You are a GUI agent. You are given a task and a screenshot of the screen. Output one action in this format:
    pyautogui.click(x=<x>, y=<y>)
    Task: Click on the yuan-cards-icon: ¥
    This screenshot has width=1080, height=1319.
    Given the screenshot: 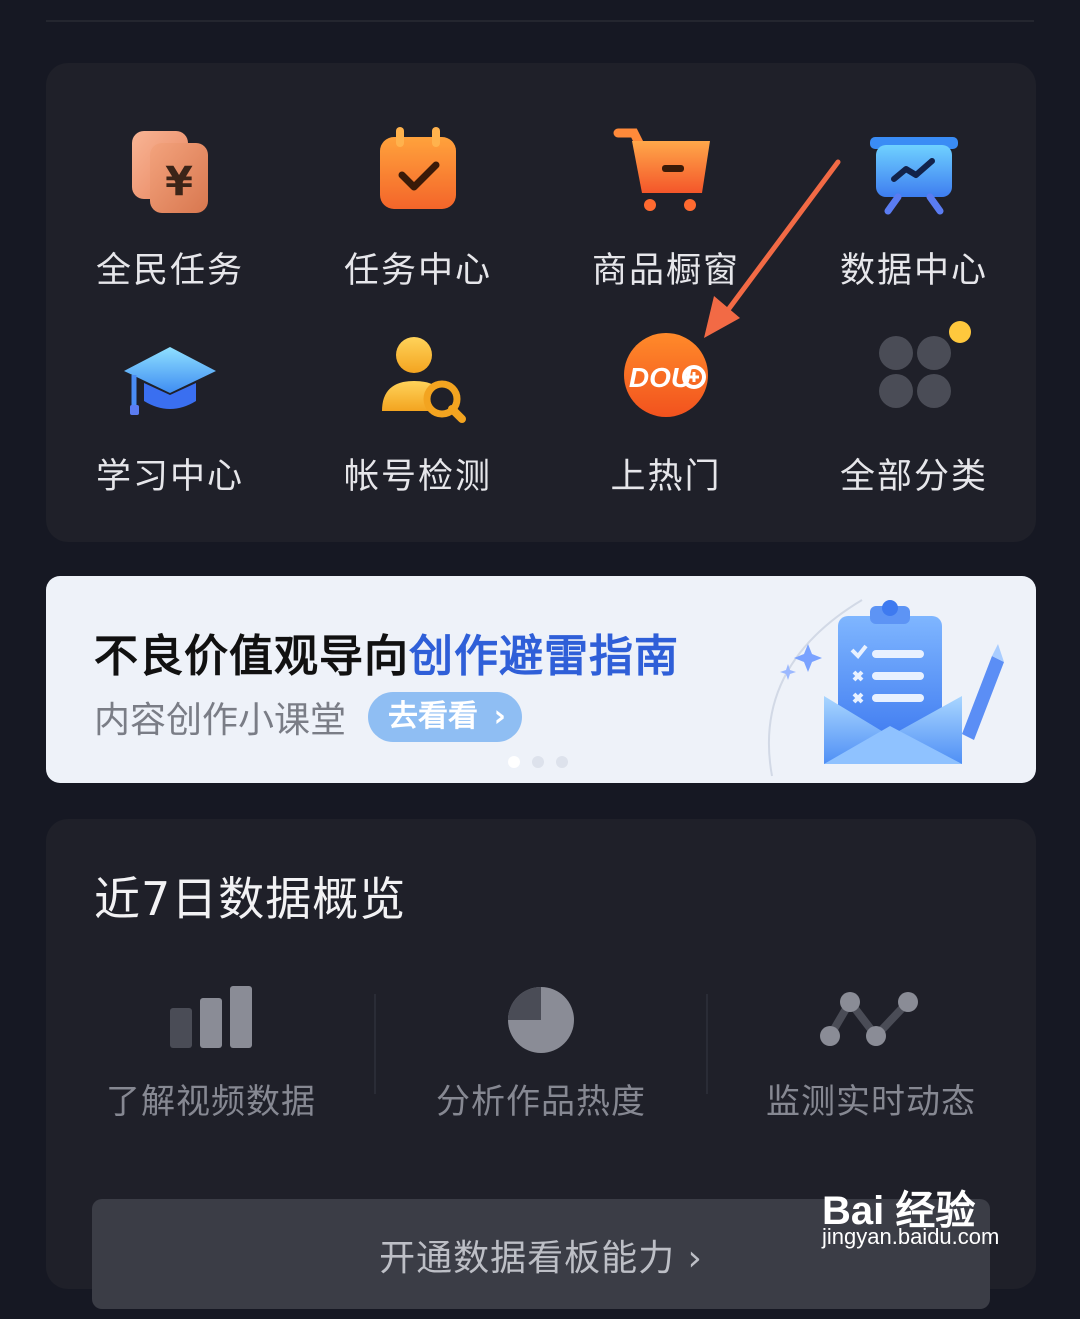 What is the action you would take?
    pyautogui.click(x=170, y=180)
    